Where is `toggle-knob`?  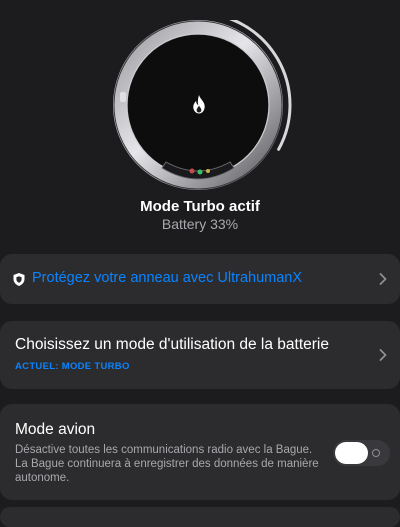
toggle-knob is located at coordinates (351, 453).